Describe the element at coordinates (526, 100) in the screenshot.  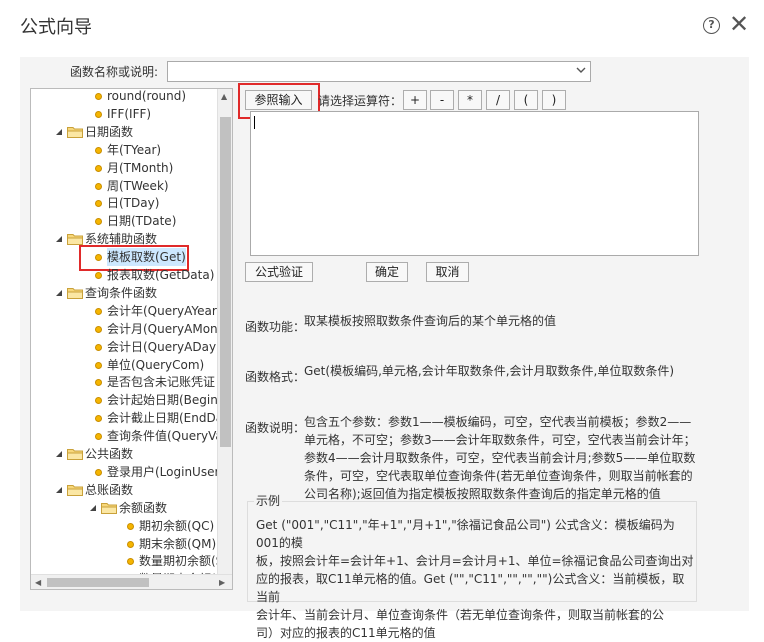
I see `operator-button: (` at that location.